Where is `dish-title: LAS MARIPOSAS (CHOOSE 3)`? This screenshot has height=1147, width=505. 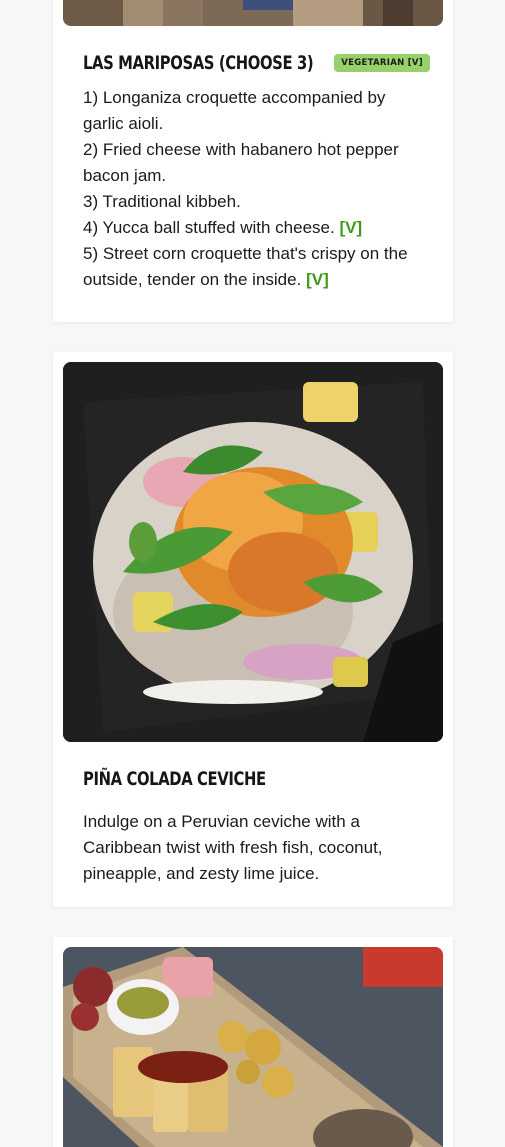 dish-title: LAS MARIPOSAS (CHOOSE 3) is located at coordinates (198, 63).